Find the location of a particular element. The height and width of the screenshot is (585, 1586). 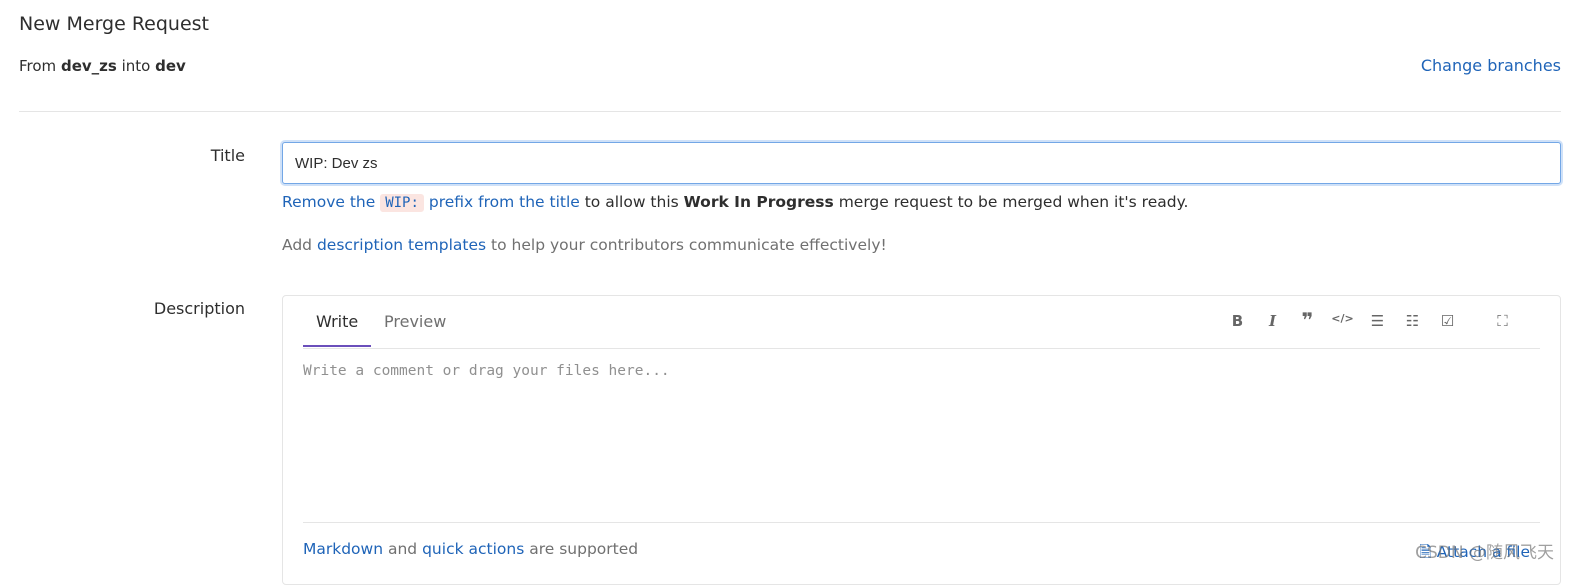

tab-write: Write is located at coordinates (337, 329).